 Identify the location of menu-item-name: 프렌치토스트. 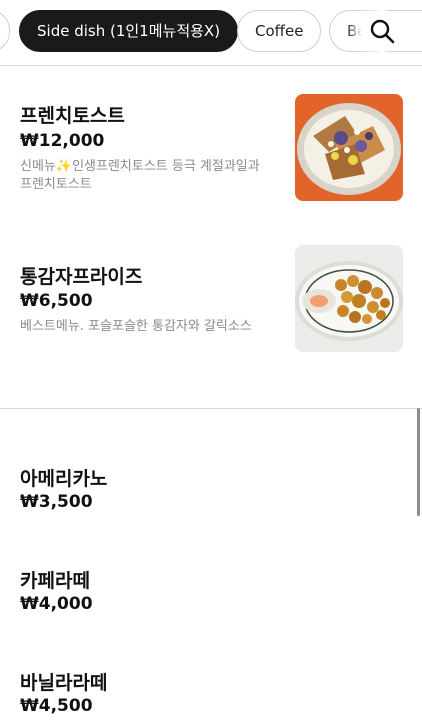
(72, 116).